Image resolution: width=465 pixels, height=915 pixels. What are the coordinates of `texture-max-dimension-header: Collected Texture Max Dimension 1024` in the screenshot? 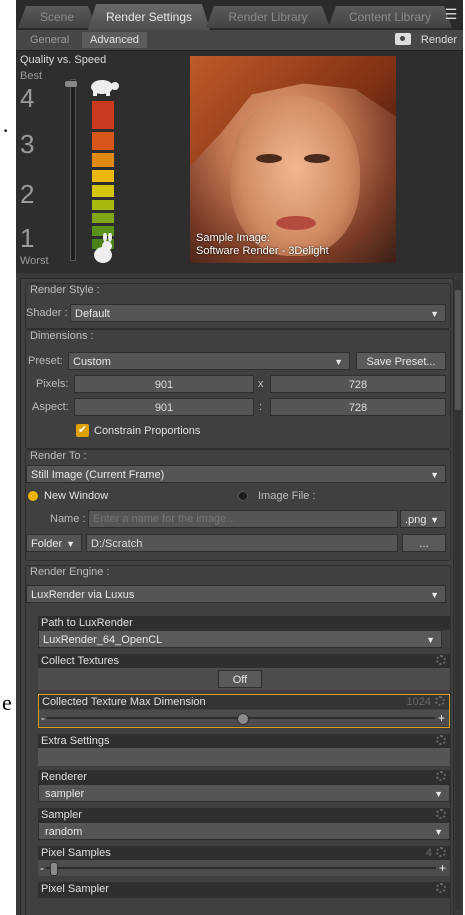 It's located at (244, 702).